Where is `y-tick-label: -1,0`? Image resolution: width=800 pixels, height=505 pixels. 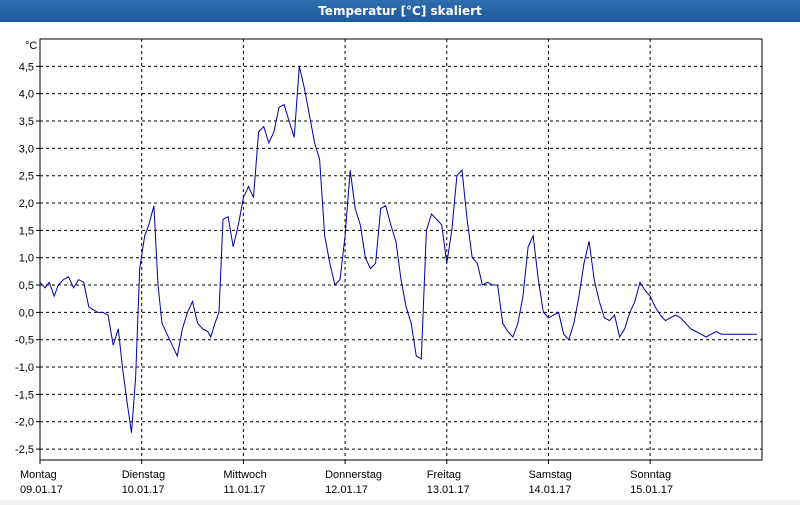
y-tick-label: -1,0 is located at coordinates (24, 368).